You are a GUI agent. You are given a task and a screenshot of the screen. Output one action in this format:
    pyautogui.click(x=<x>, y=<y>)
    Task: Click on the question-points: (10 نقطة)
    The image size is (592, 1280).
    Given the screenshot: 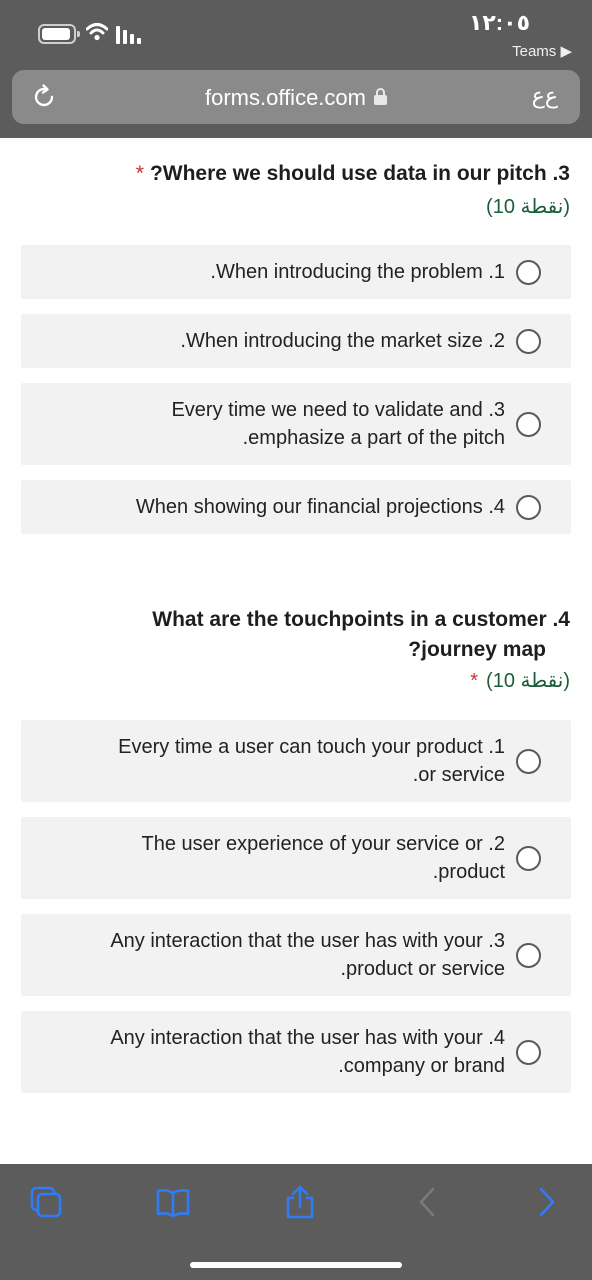 What is the action you would take?
    pyautogui.click(x=528, y=207)
    